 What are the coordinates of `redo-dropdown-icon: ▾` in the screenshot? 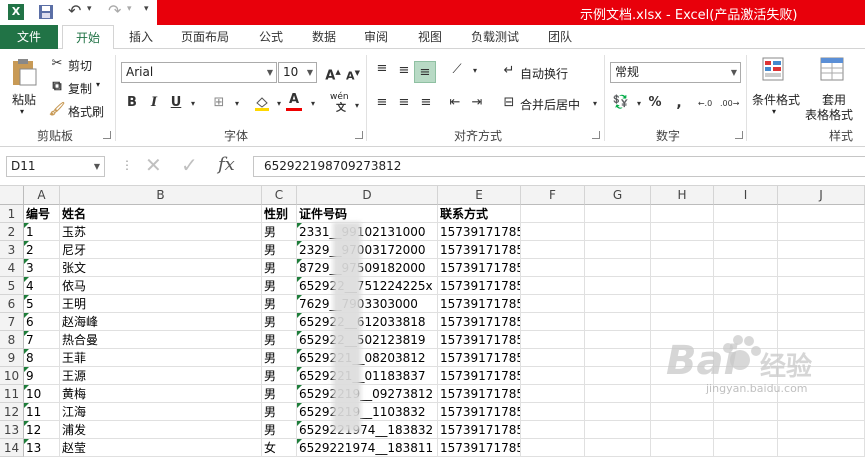 It's located at (135, 12).